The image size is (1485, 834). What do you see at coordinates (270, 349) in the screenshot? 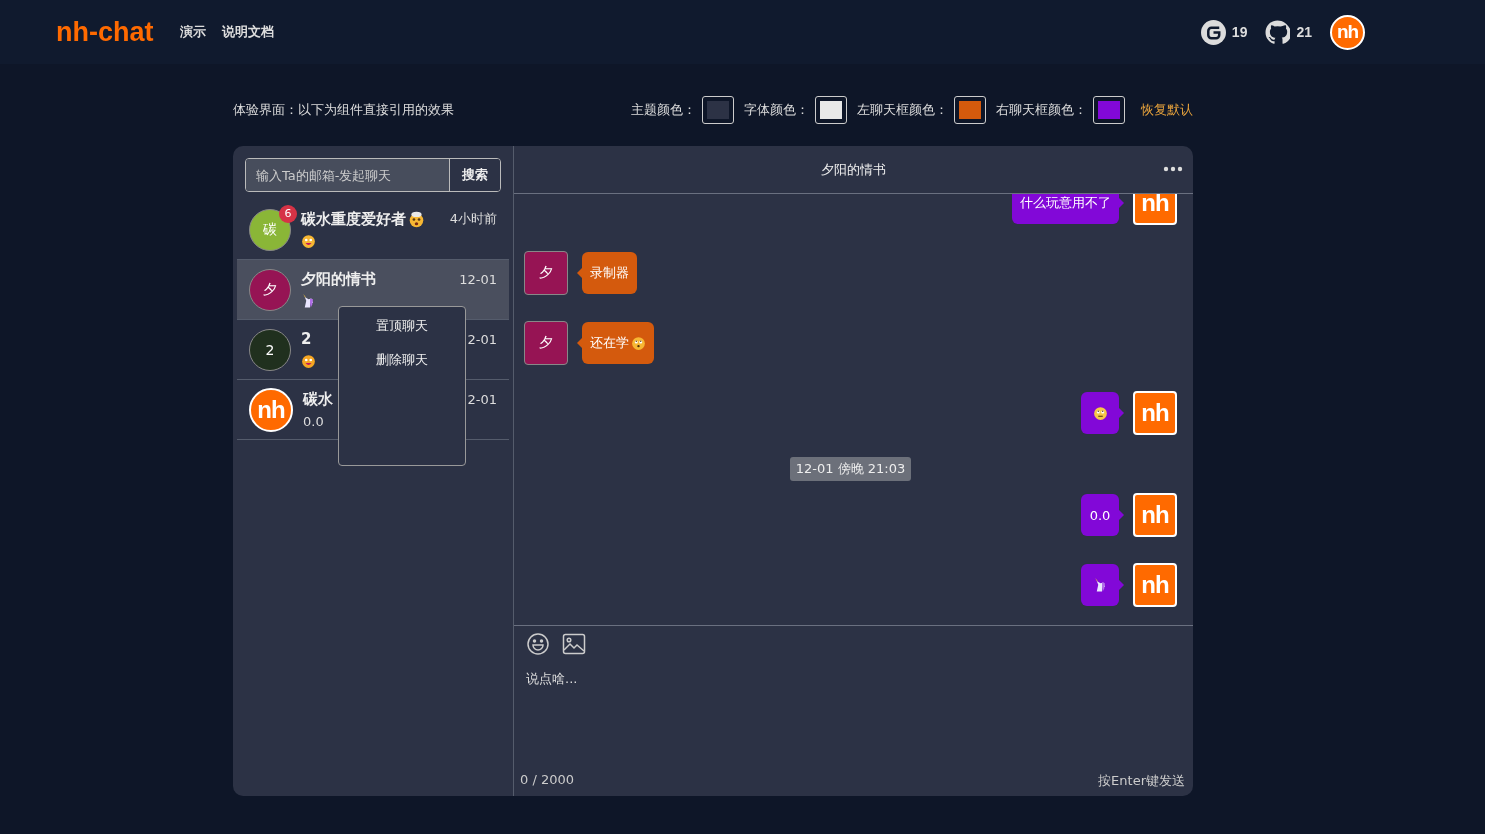
I see `contact-avatar: 2` at bounding box center [270, 349].